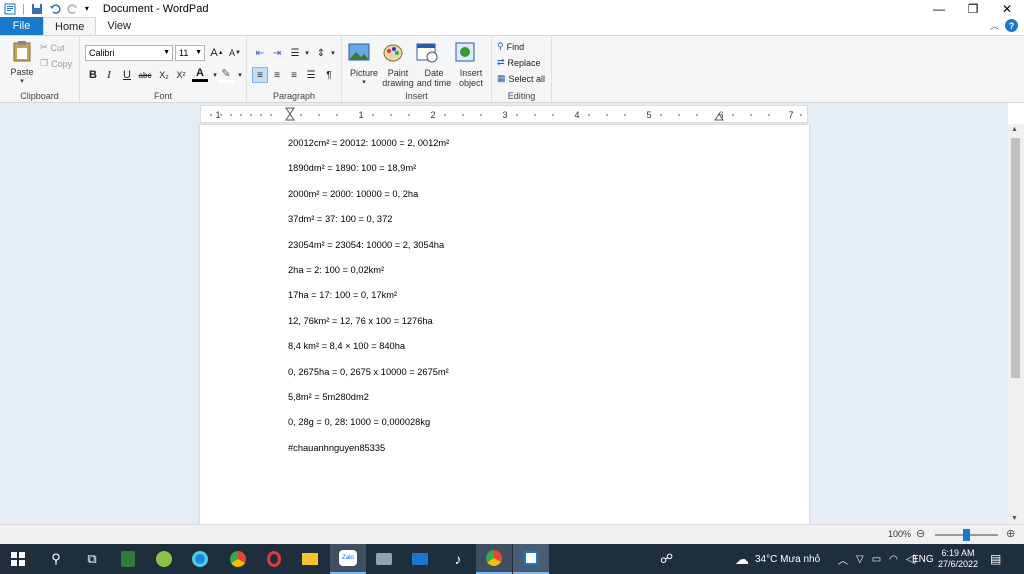 Image resolution: width=1024 pixels, height=574 pixels. I want to click on chrome-browser-icon, so click(238, 559).